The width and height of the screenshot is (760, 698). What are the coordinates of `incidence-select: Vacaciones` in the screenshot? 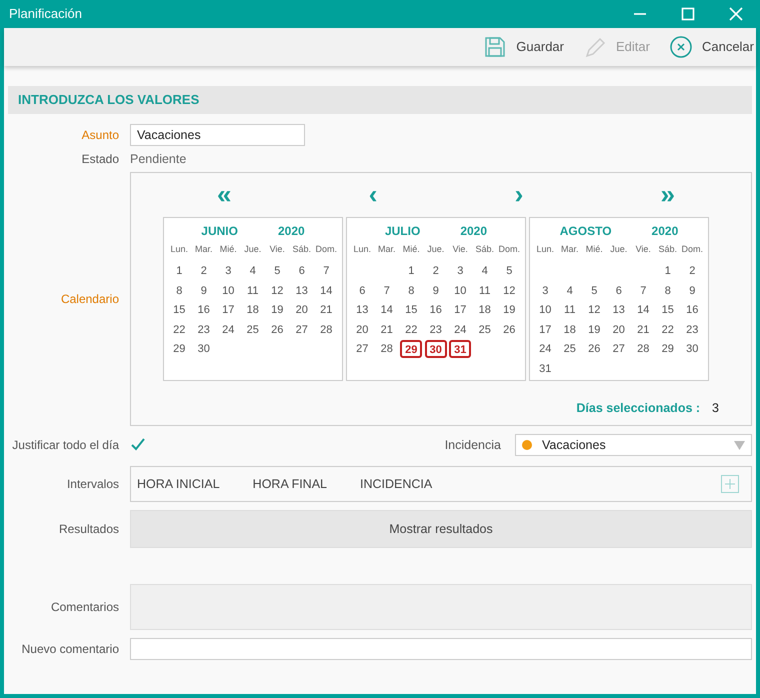 It's located at (633, 445).